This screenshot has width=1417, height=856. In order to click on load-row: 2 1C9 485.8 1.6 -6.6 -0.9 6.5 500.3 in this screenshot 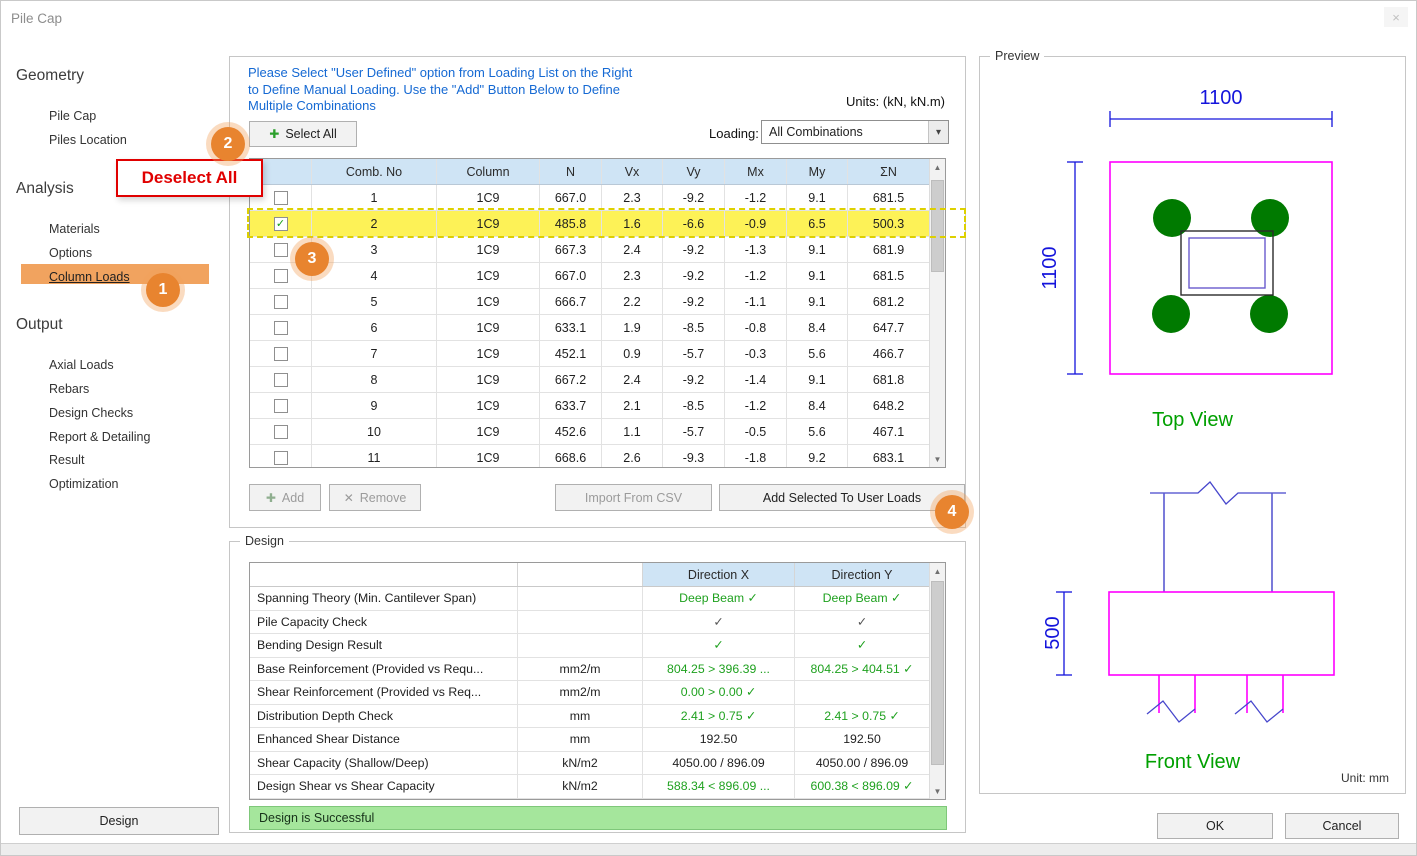, I will do `click(597, 224)`.